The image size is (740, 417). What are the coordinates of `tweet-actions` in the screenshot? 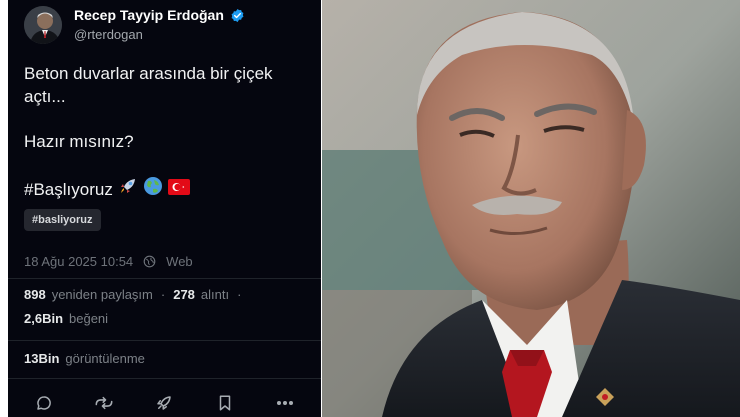 It's located at (164, 402).